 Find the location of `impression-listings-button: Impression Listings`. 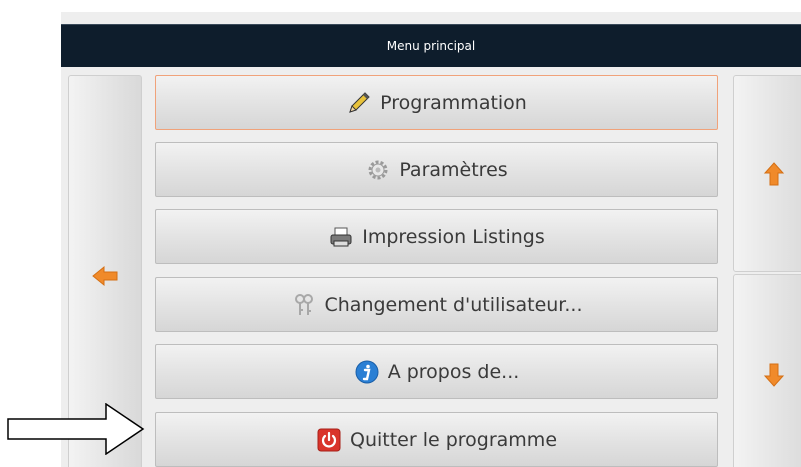

impression-listings-button: Impression Listings is located at coordinates (436, 236).